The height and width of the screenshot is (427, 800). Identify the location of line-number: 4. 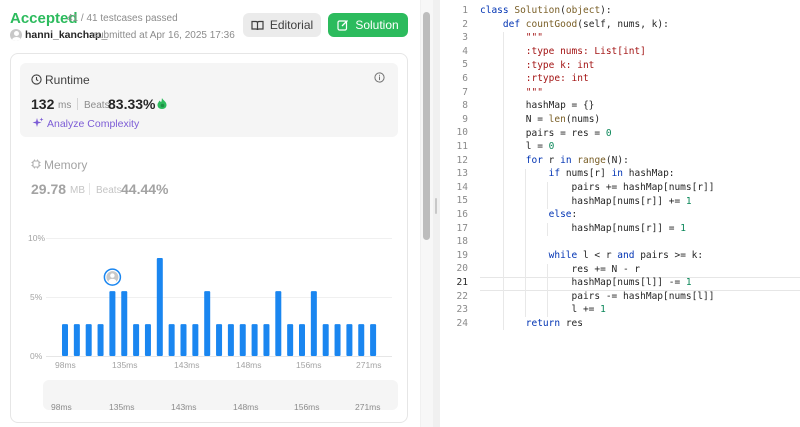
(465, 51).